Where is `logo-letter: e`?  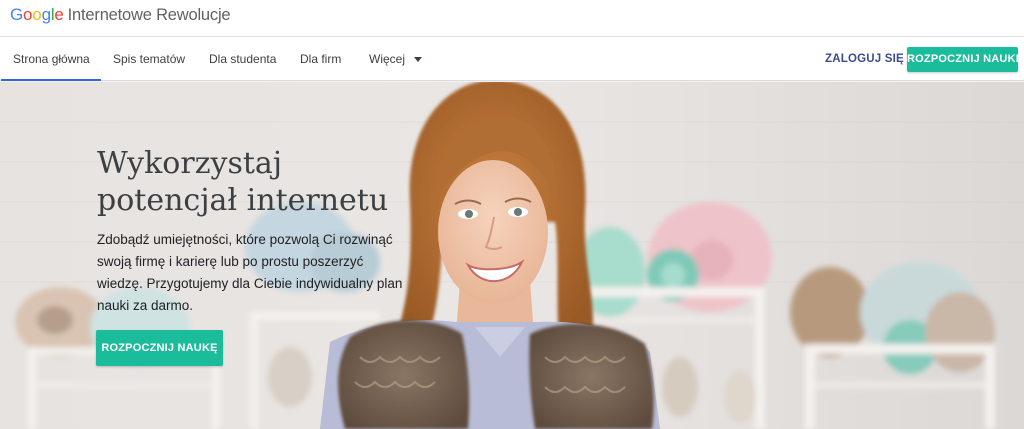 logo-letter: e is located at coordinates (59, 14).